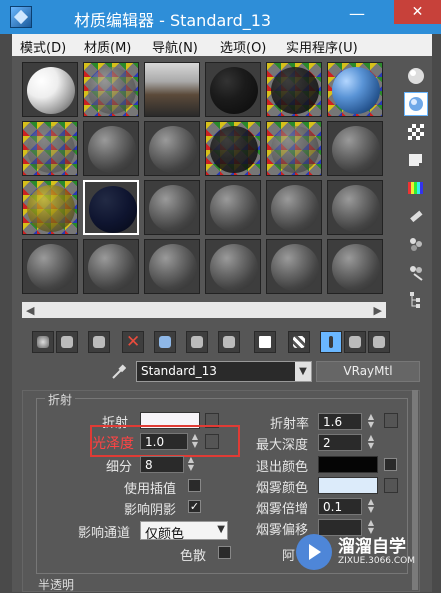 The height and width of the screenshot is (593, 441). I want to click on get-material-icon, so click(43, 342).